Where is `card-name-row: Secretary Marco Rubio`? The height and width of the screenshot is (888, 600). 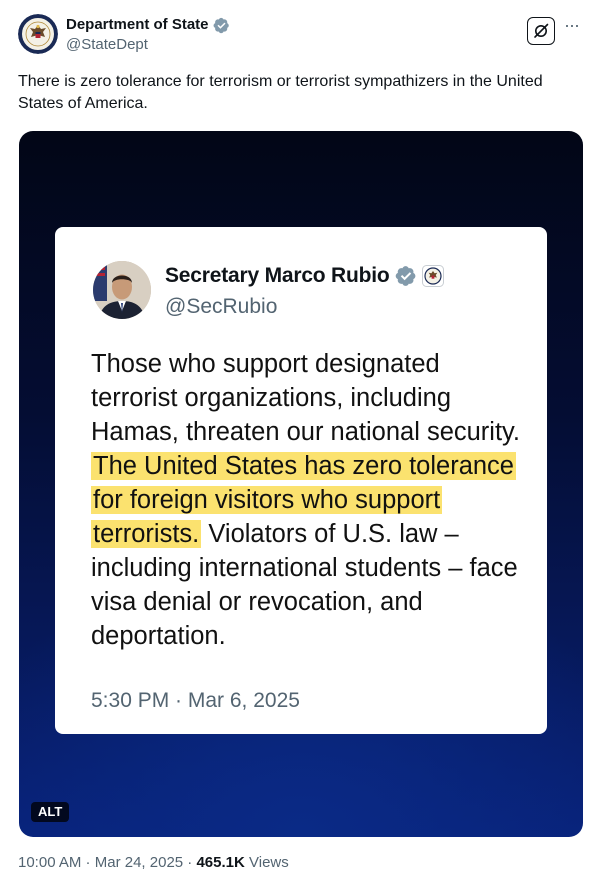 card-name-row: Secretary Marco Rubio is located at coordinates (304, 276).